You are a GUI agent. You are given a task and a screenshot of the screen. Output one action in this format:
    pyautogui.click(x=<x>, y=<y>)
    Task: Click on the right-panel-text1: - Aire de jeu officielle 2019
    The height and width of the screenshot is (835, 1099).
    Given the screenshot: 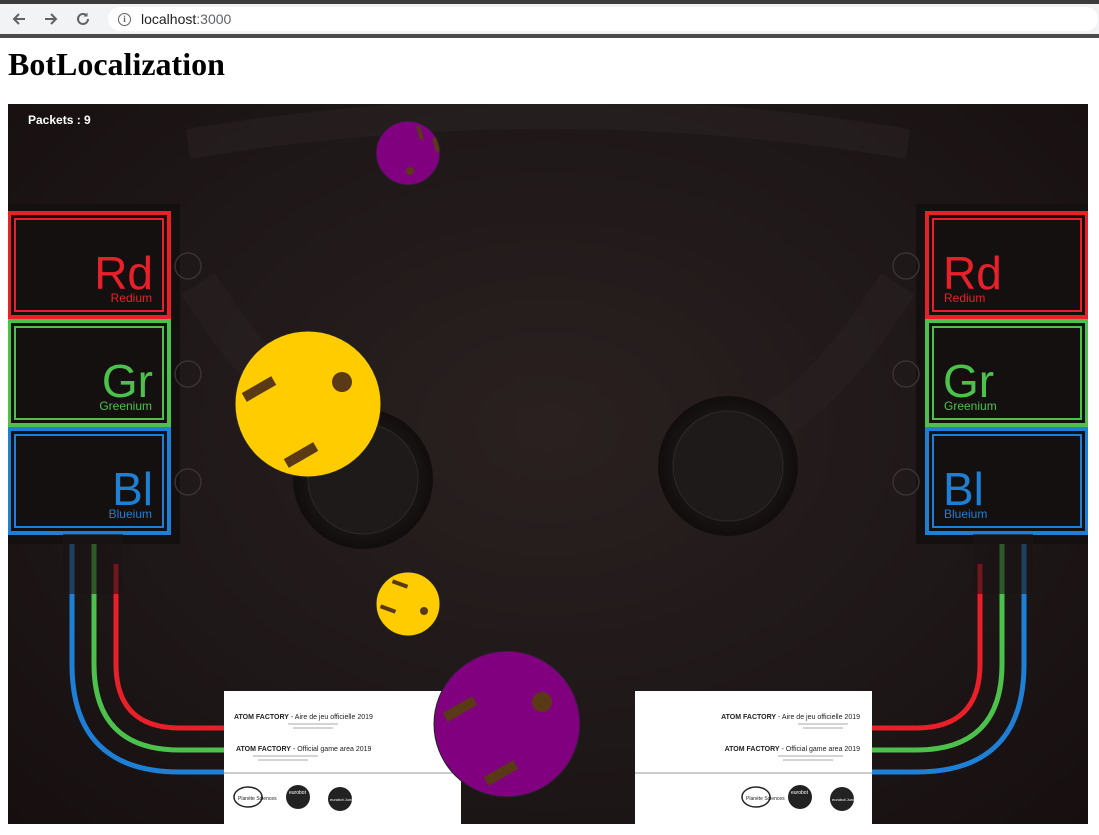 What is the action you would take?
    pyautogui.click(x=819, y=717)
    